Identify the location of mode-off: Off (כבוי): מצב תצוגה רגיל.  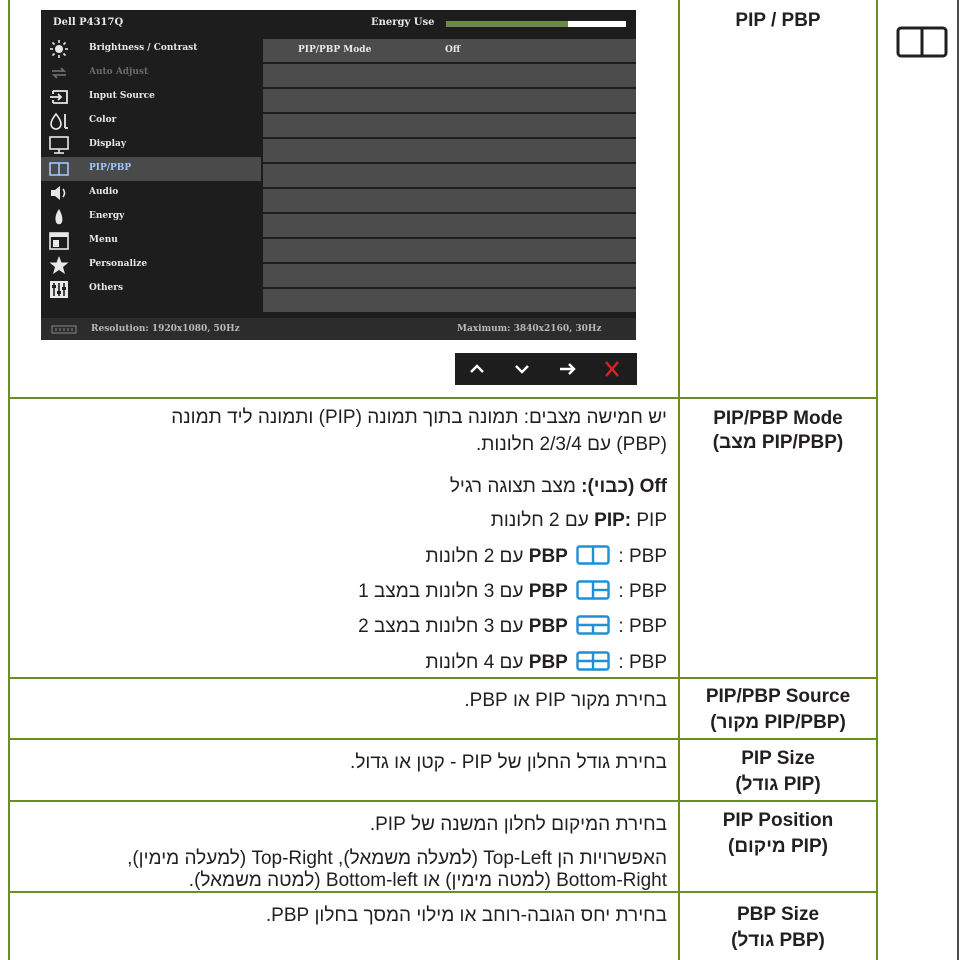
(558, 487).